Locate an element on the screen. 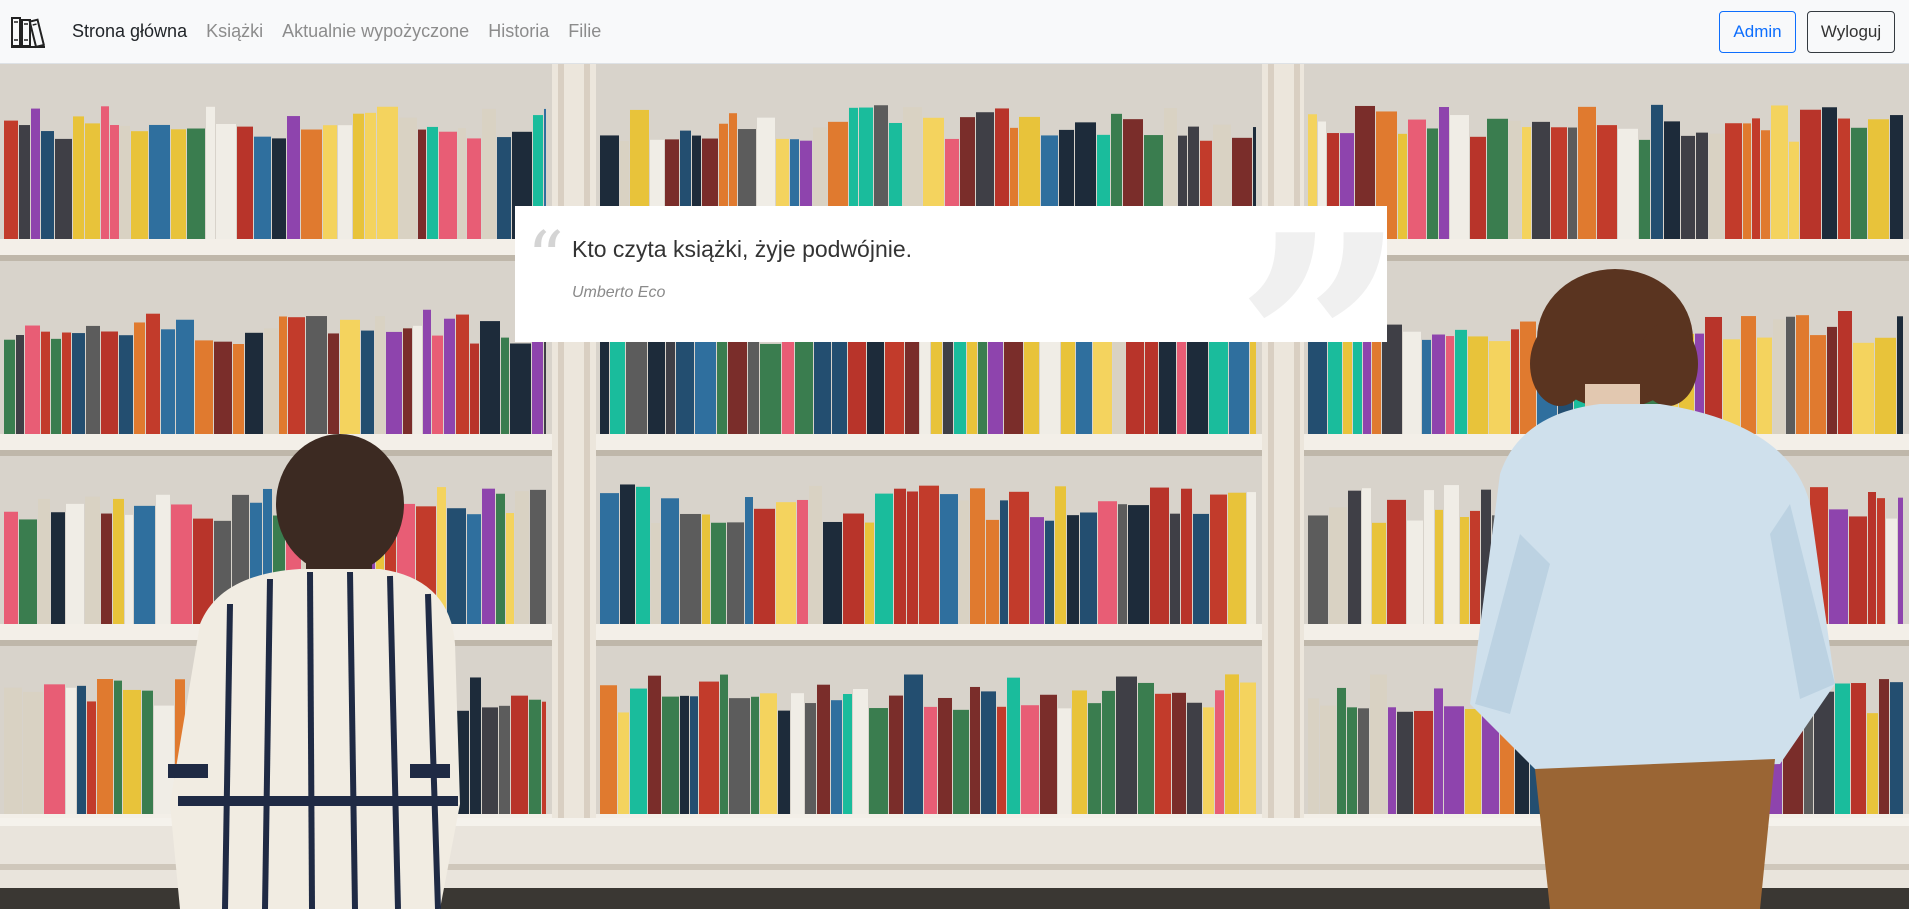  brand-logo is located at coordinates (28, 32).